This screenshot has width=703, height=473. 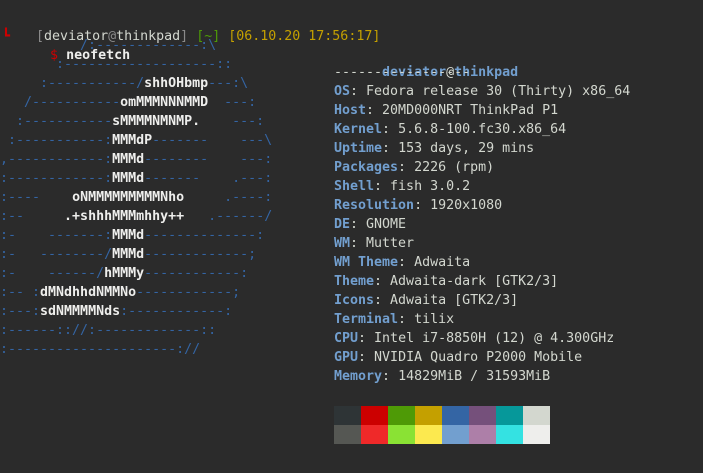 I want to click on info-row: Theme: Adwaita-dark [GTK2/3], so click(x=446, y=281).